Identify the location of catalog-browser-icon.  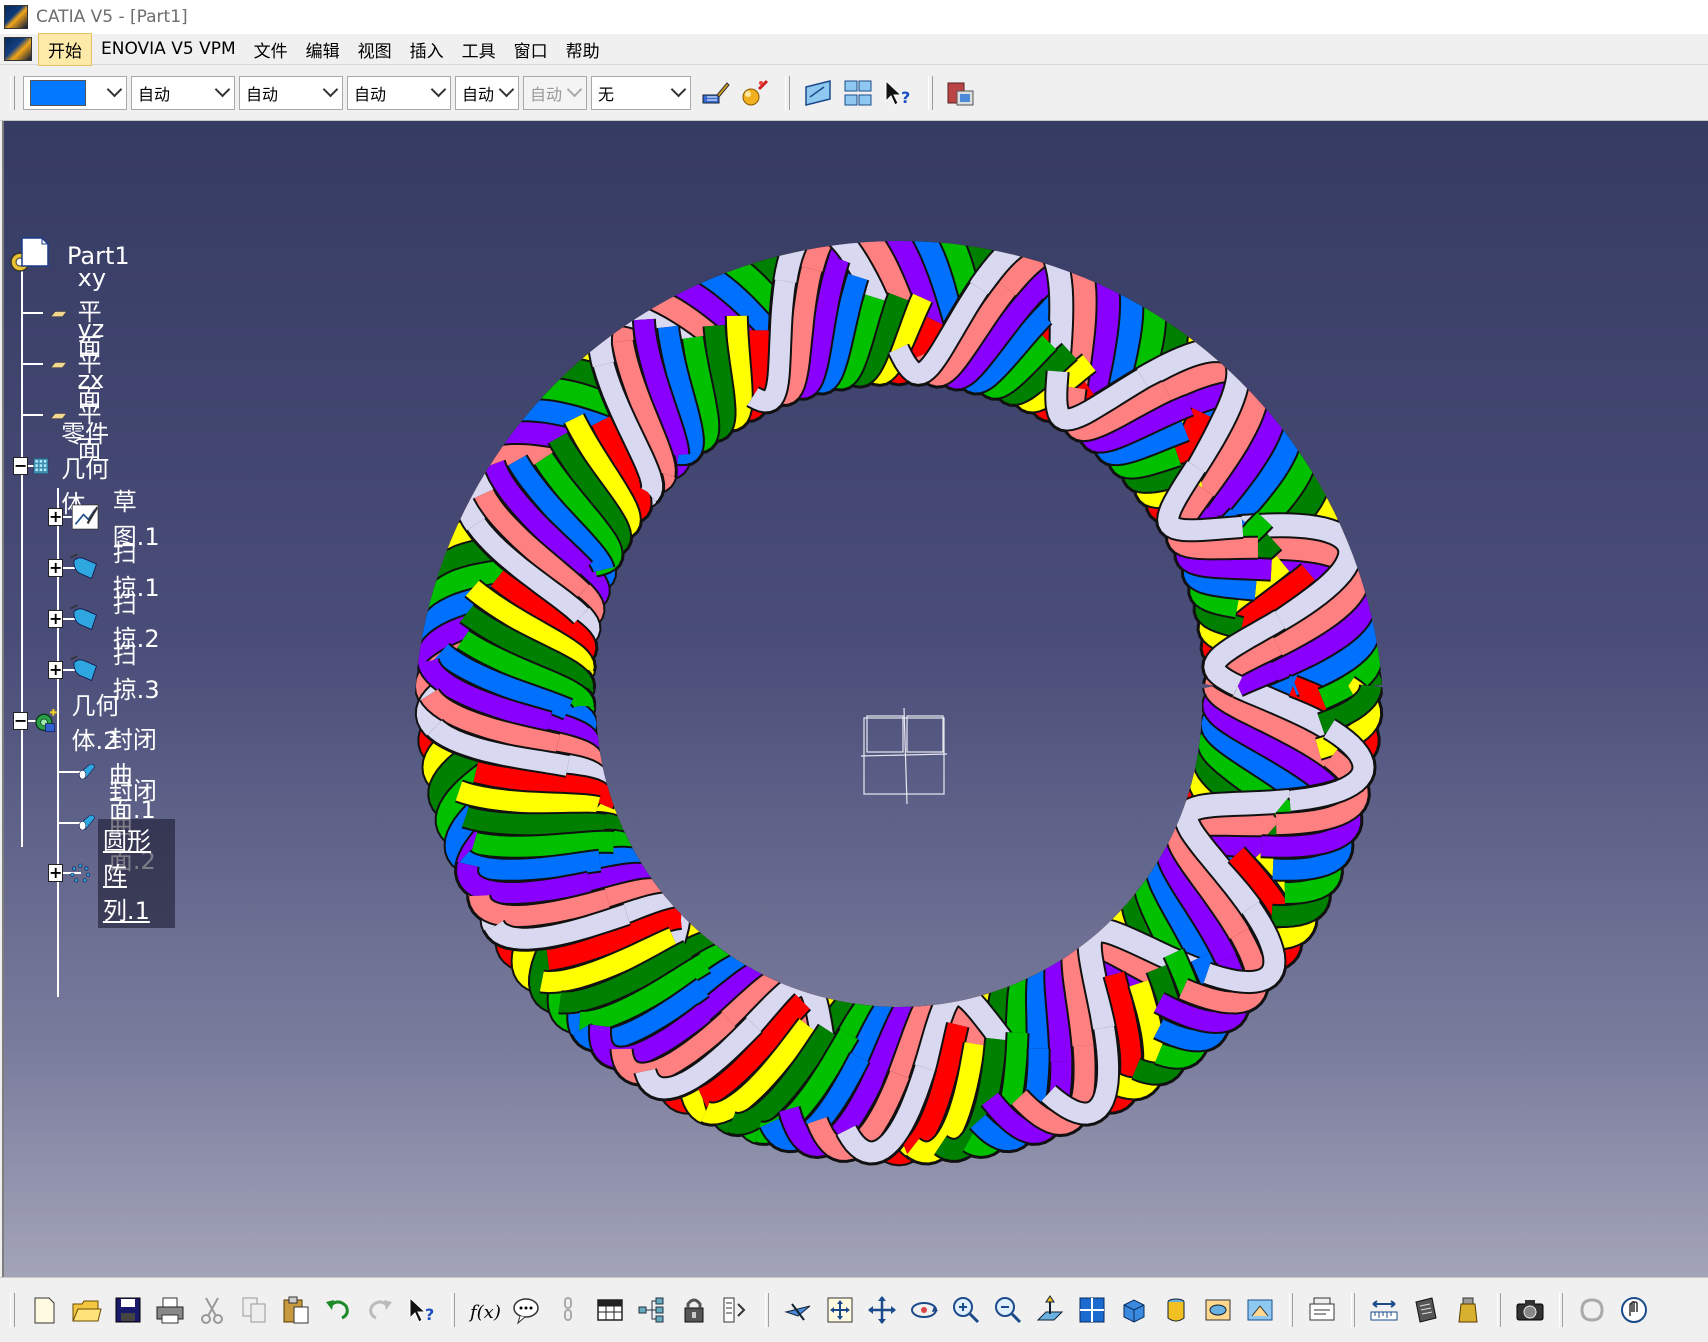
(961, 93).